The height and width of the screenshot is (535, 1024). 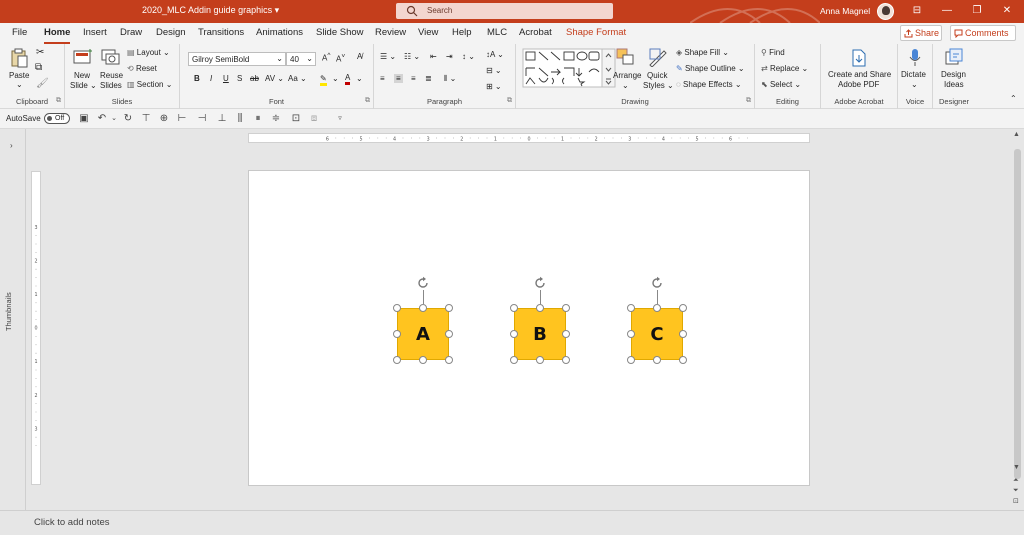 What do you see at coordinates (428, 78) in the screenshot?
I see `justify-icon: ≣` at bounding box center [428, 78].